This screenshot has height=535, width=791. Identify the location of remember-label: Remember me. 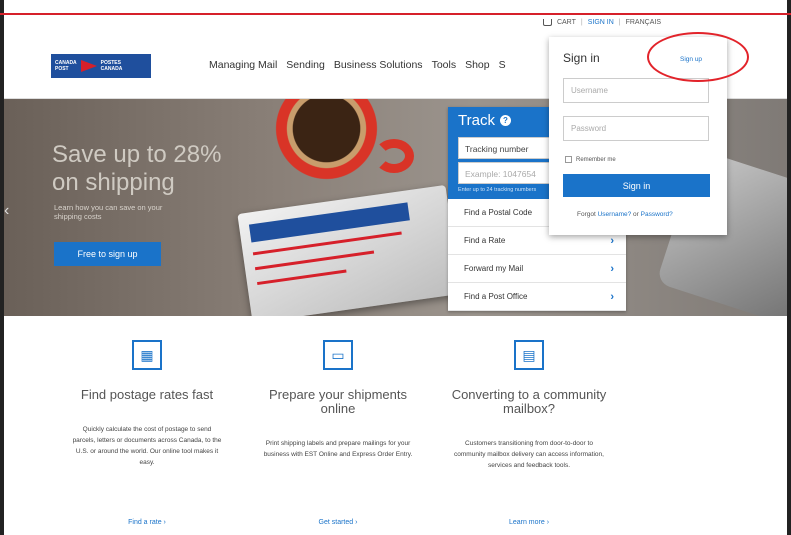
(596, 159).